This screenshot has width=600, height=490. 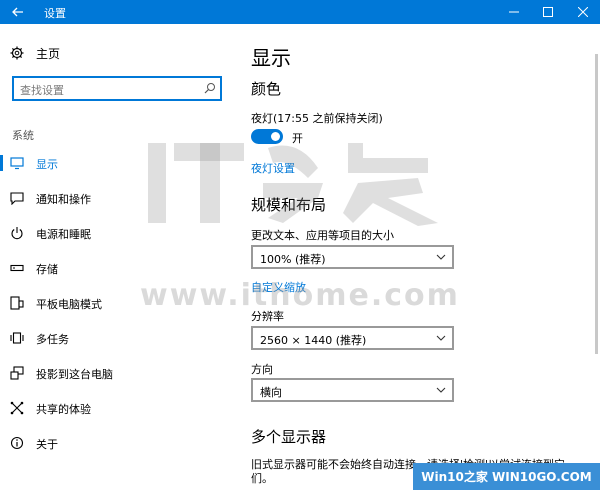 What do you see at coordinates (17, 53) in the screenshot?
I see `gear-icon` at bounding box center [17, 53].